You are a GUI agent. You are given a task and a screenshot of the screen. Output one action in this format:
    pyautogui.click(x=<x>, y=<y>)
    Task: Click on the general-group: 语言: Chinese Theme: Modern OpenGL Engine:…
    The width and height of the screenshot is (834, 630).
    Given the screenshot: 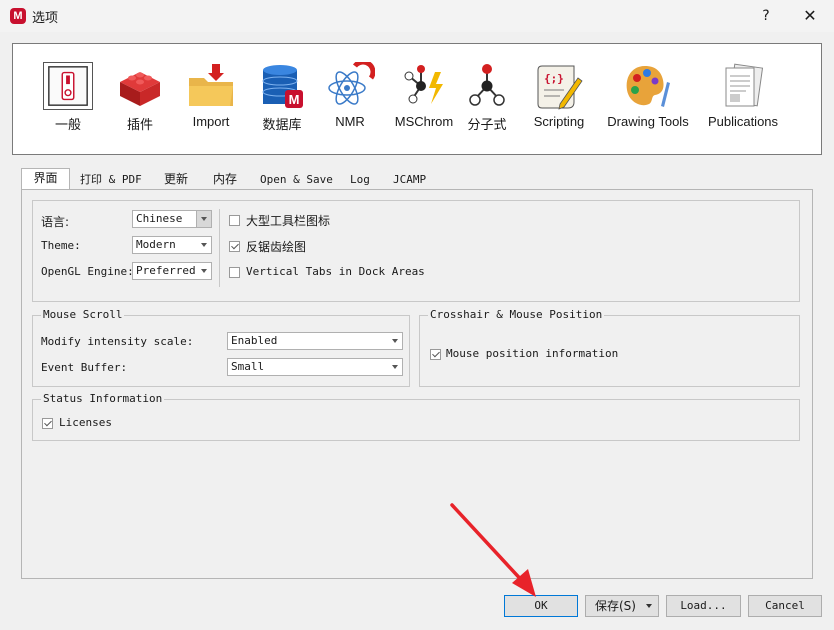 What is the action you would take?
    pyautogui.click(x=416, y=251)
    